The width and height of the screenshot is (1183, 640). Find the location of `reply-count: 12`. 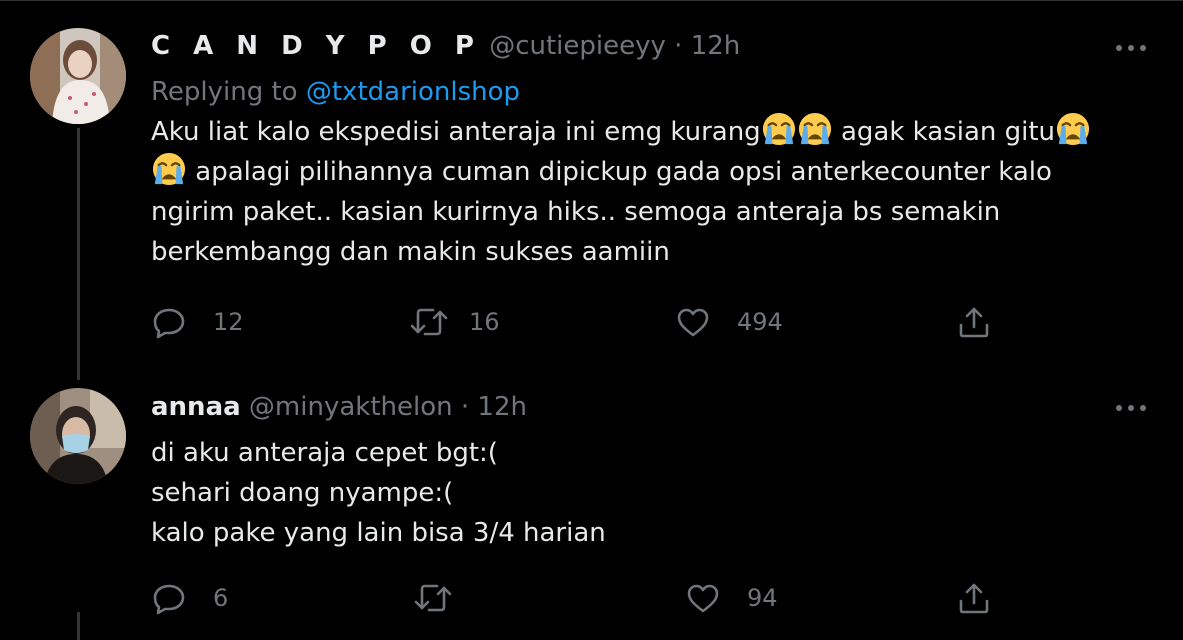

reply-count: 12 is located at coordinates (228, 322).